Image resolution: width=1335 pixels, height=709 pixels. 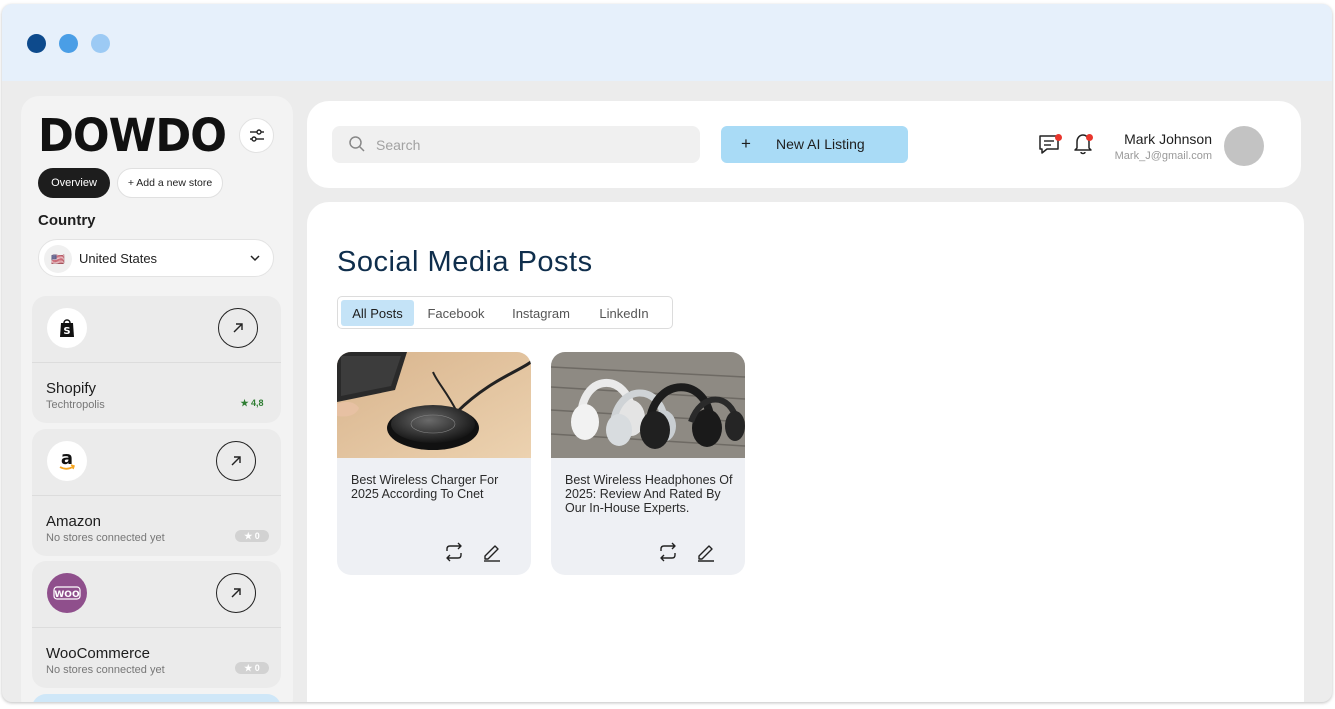 What do you see at coordinates (465, 262) in the screenshot?
I see `page-title: Social Media Posts` at bounding box center [465, 262].